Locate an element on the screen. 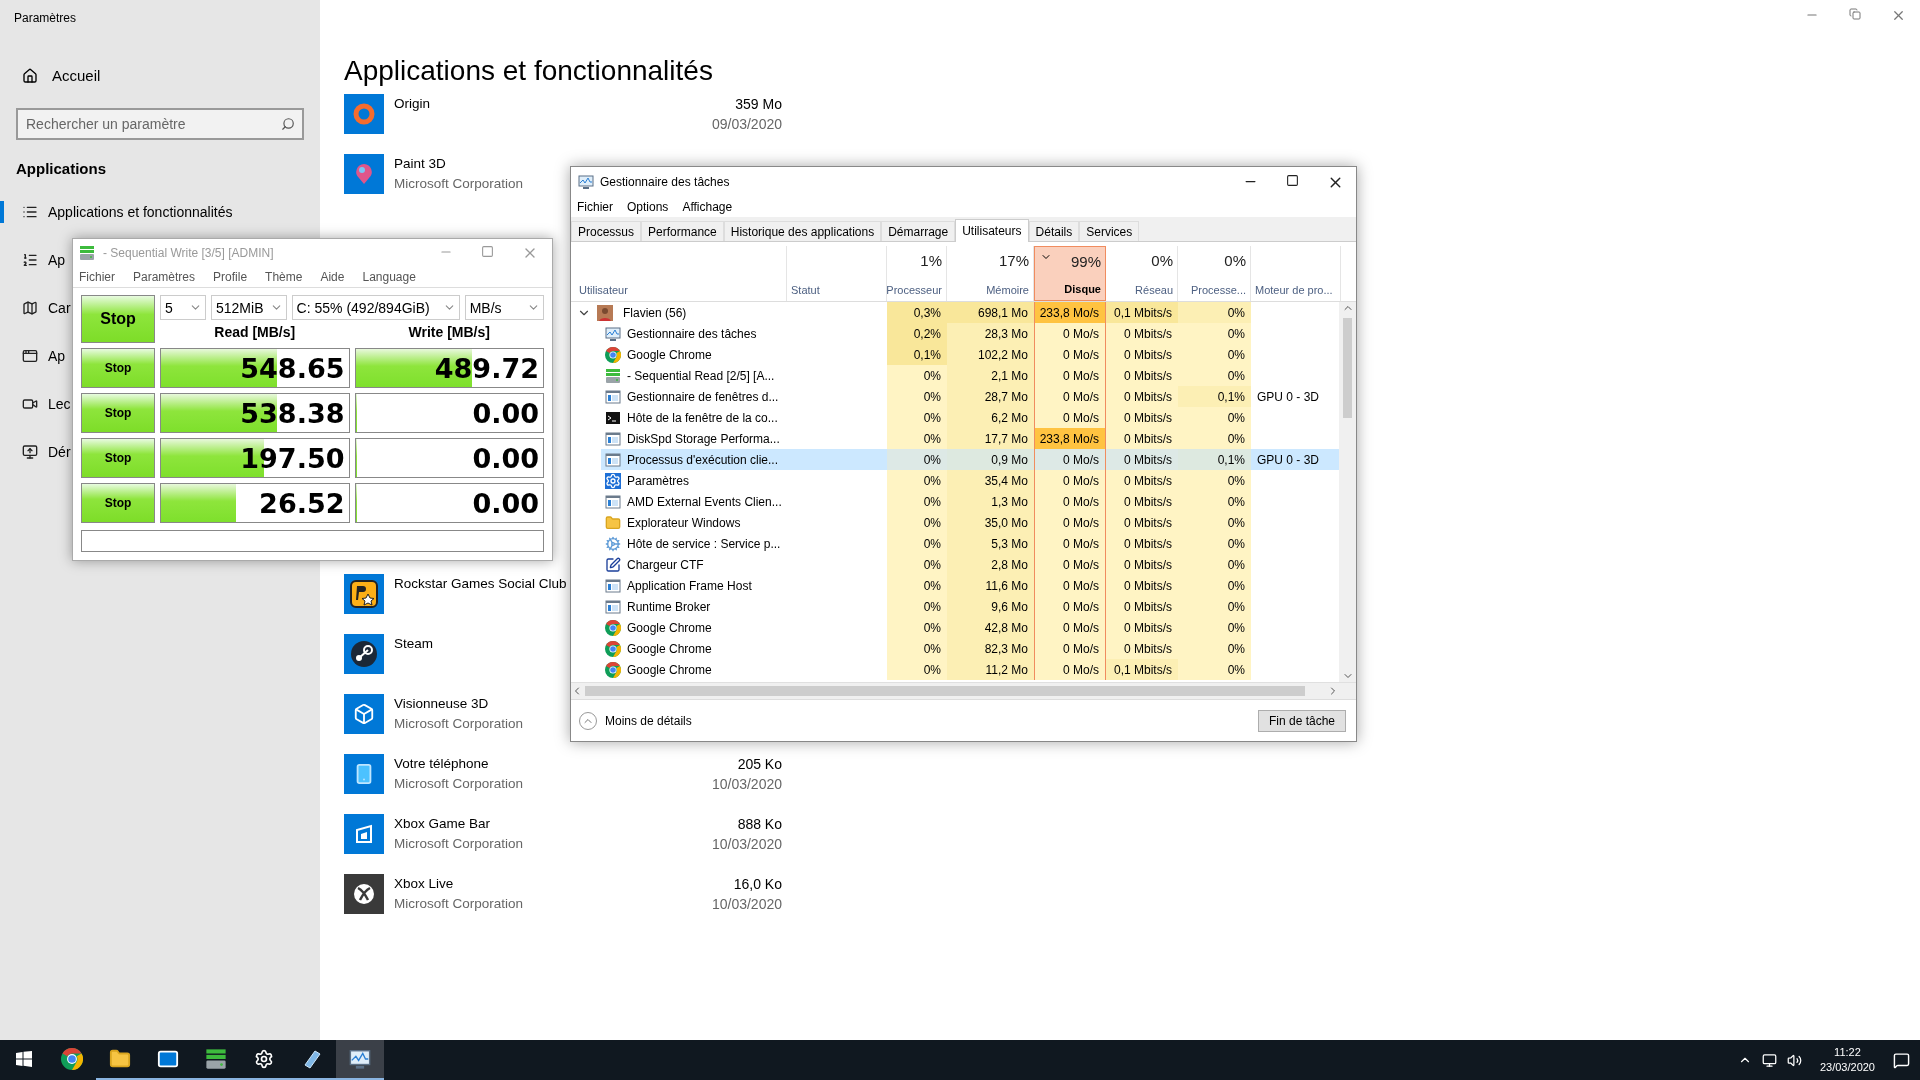  menu-item: Options is located at coordinates (648, 207).